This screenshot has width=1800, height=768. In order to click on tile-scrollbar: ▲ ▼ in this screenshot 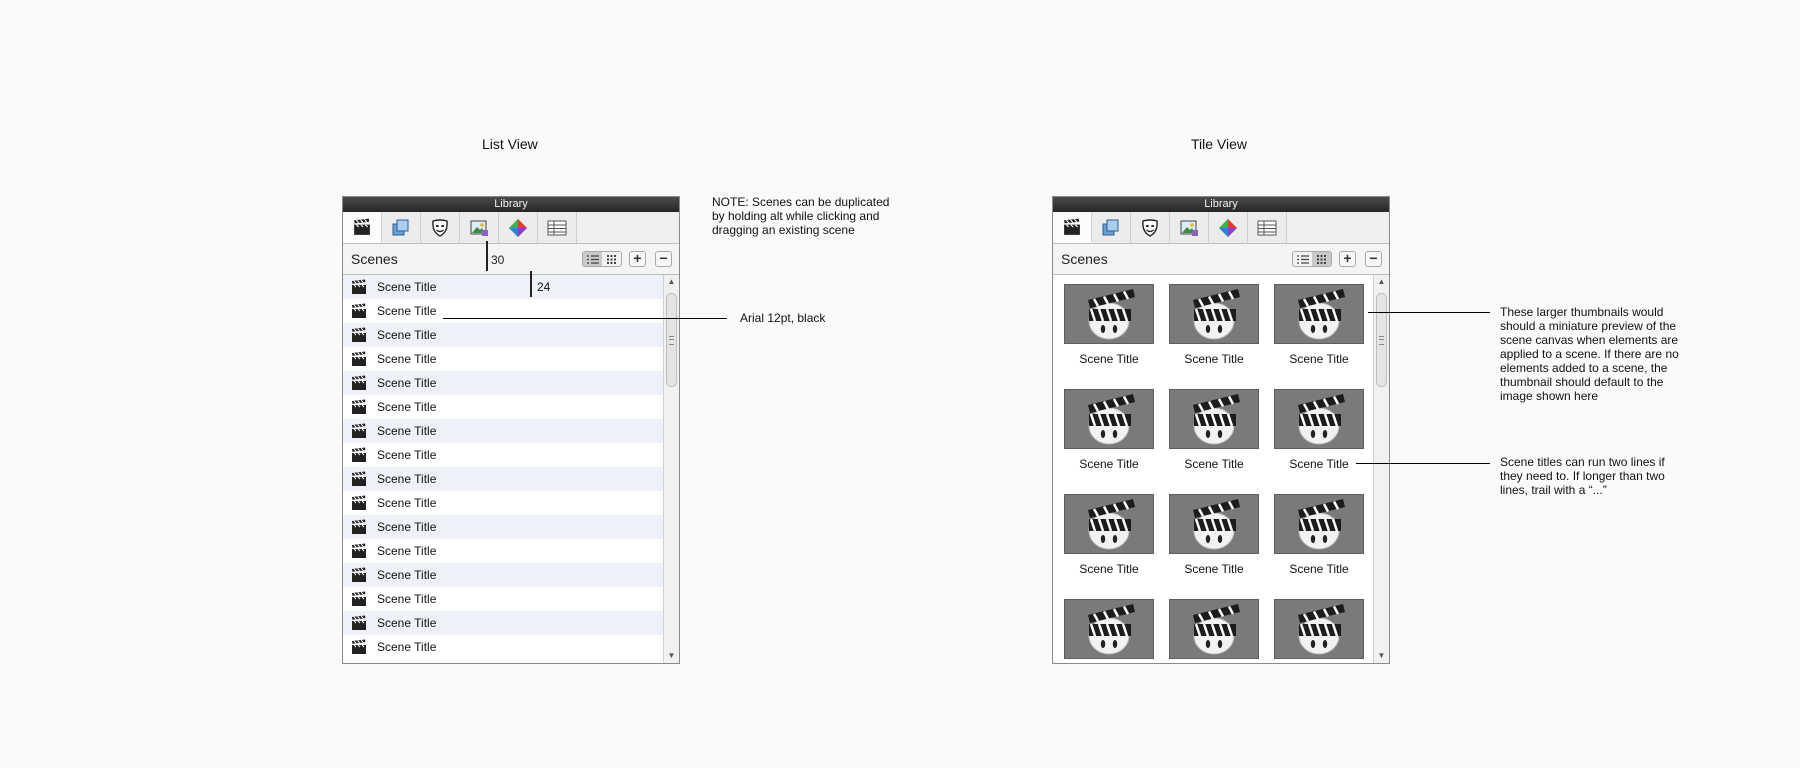, I will do `click(1381, 469)`.